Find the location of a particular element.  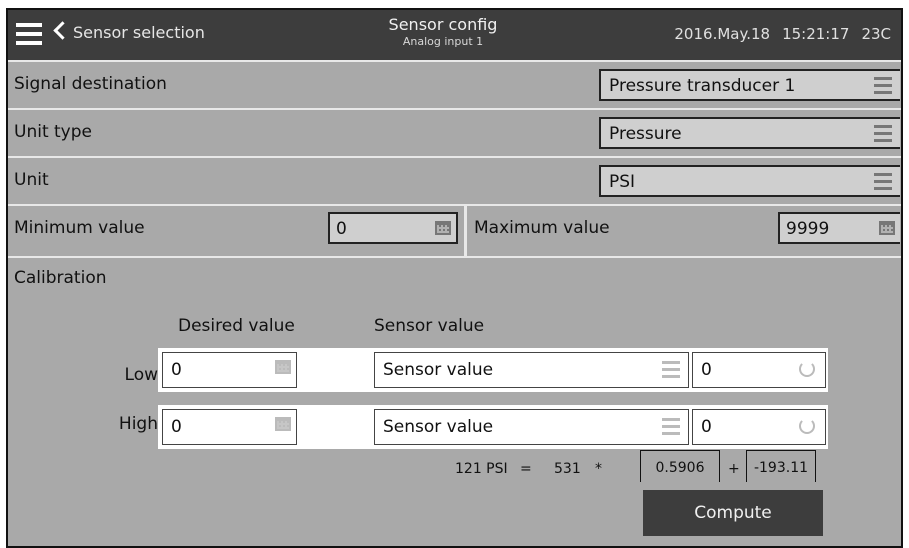

minimum-value-input: 0 is located at coordinates (393, 228).